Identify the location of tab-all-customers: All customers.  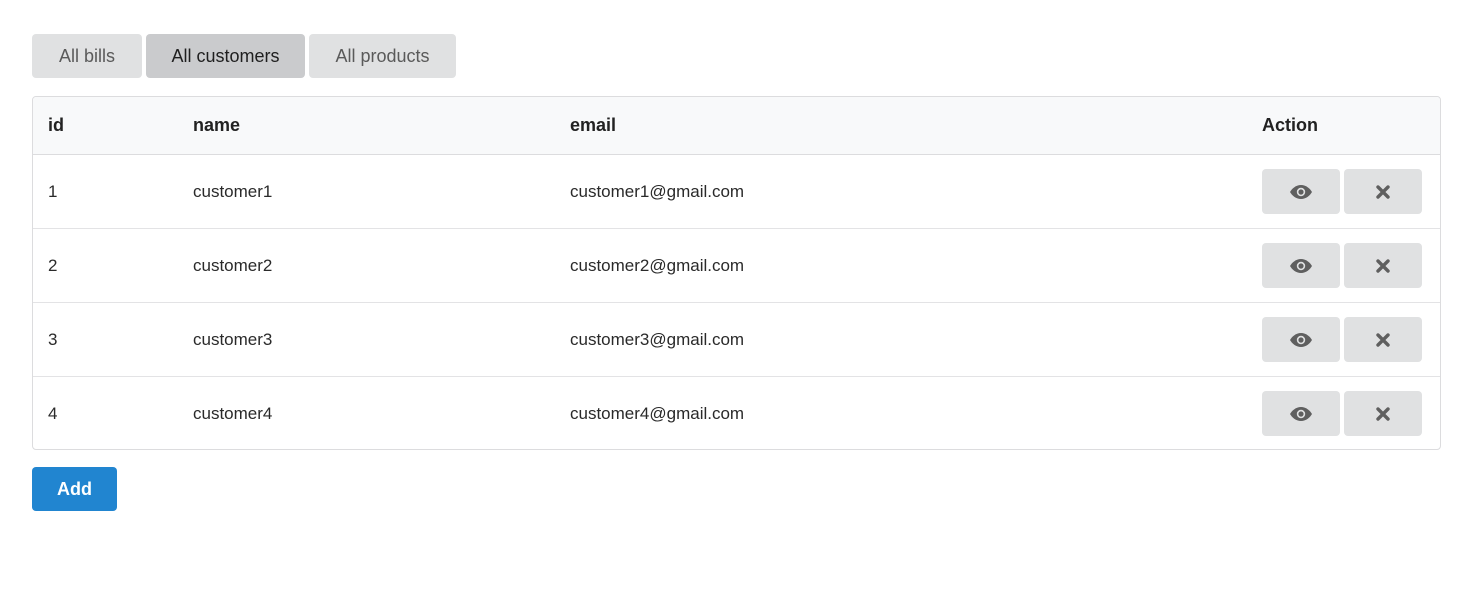
(225, 56).